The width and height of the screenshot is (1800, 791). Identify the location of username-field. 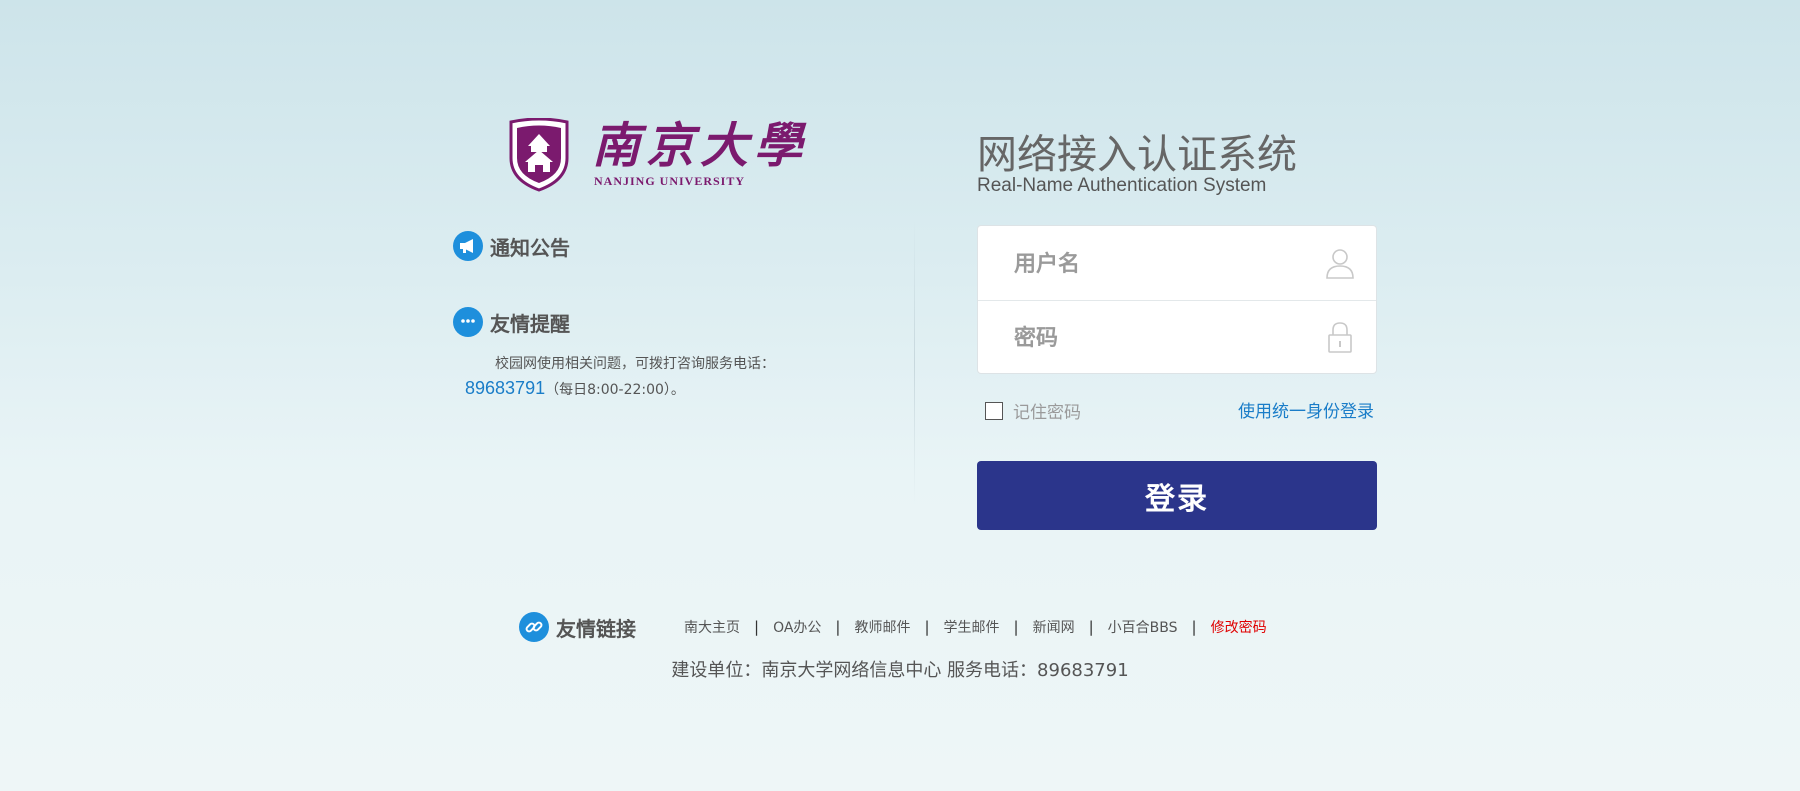
(1177, 263).